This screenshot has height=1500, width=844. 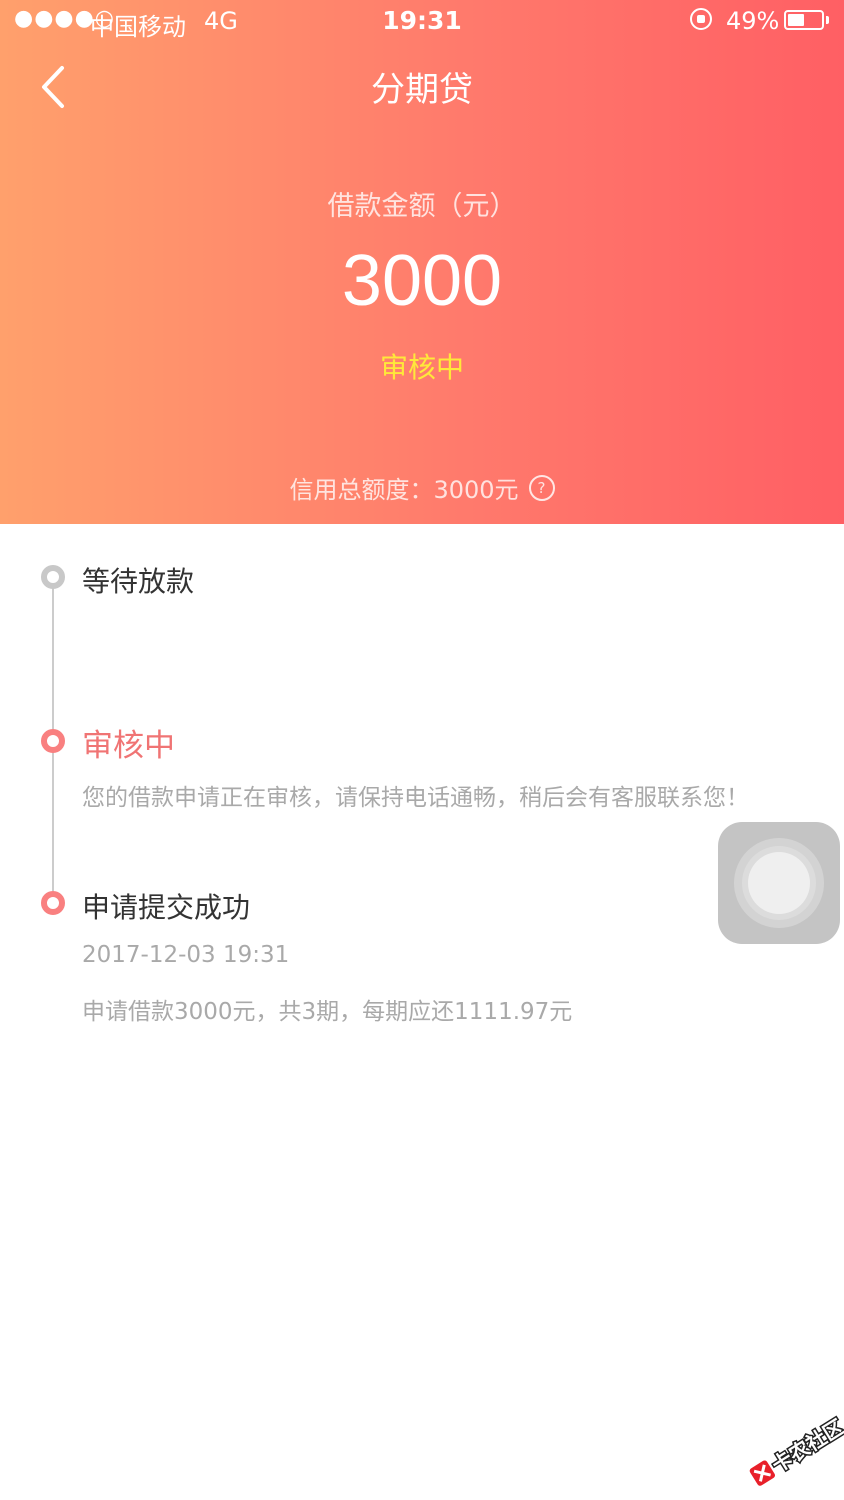 I want to click on assistive-touch-button, so click(x=779, y=883).